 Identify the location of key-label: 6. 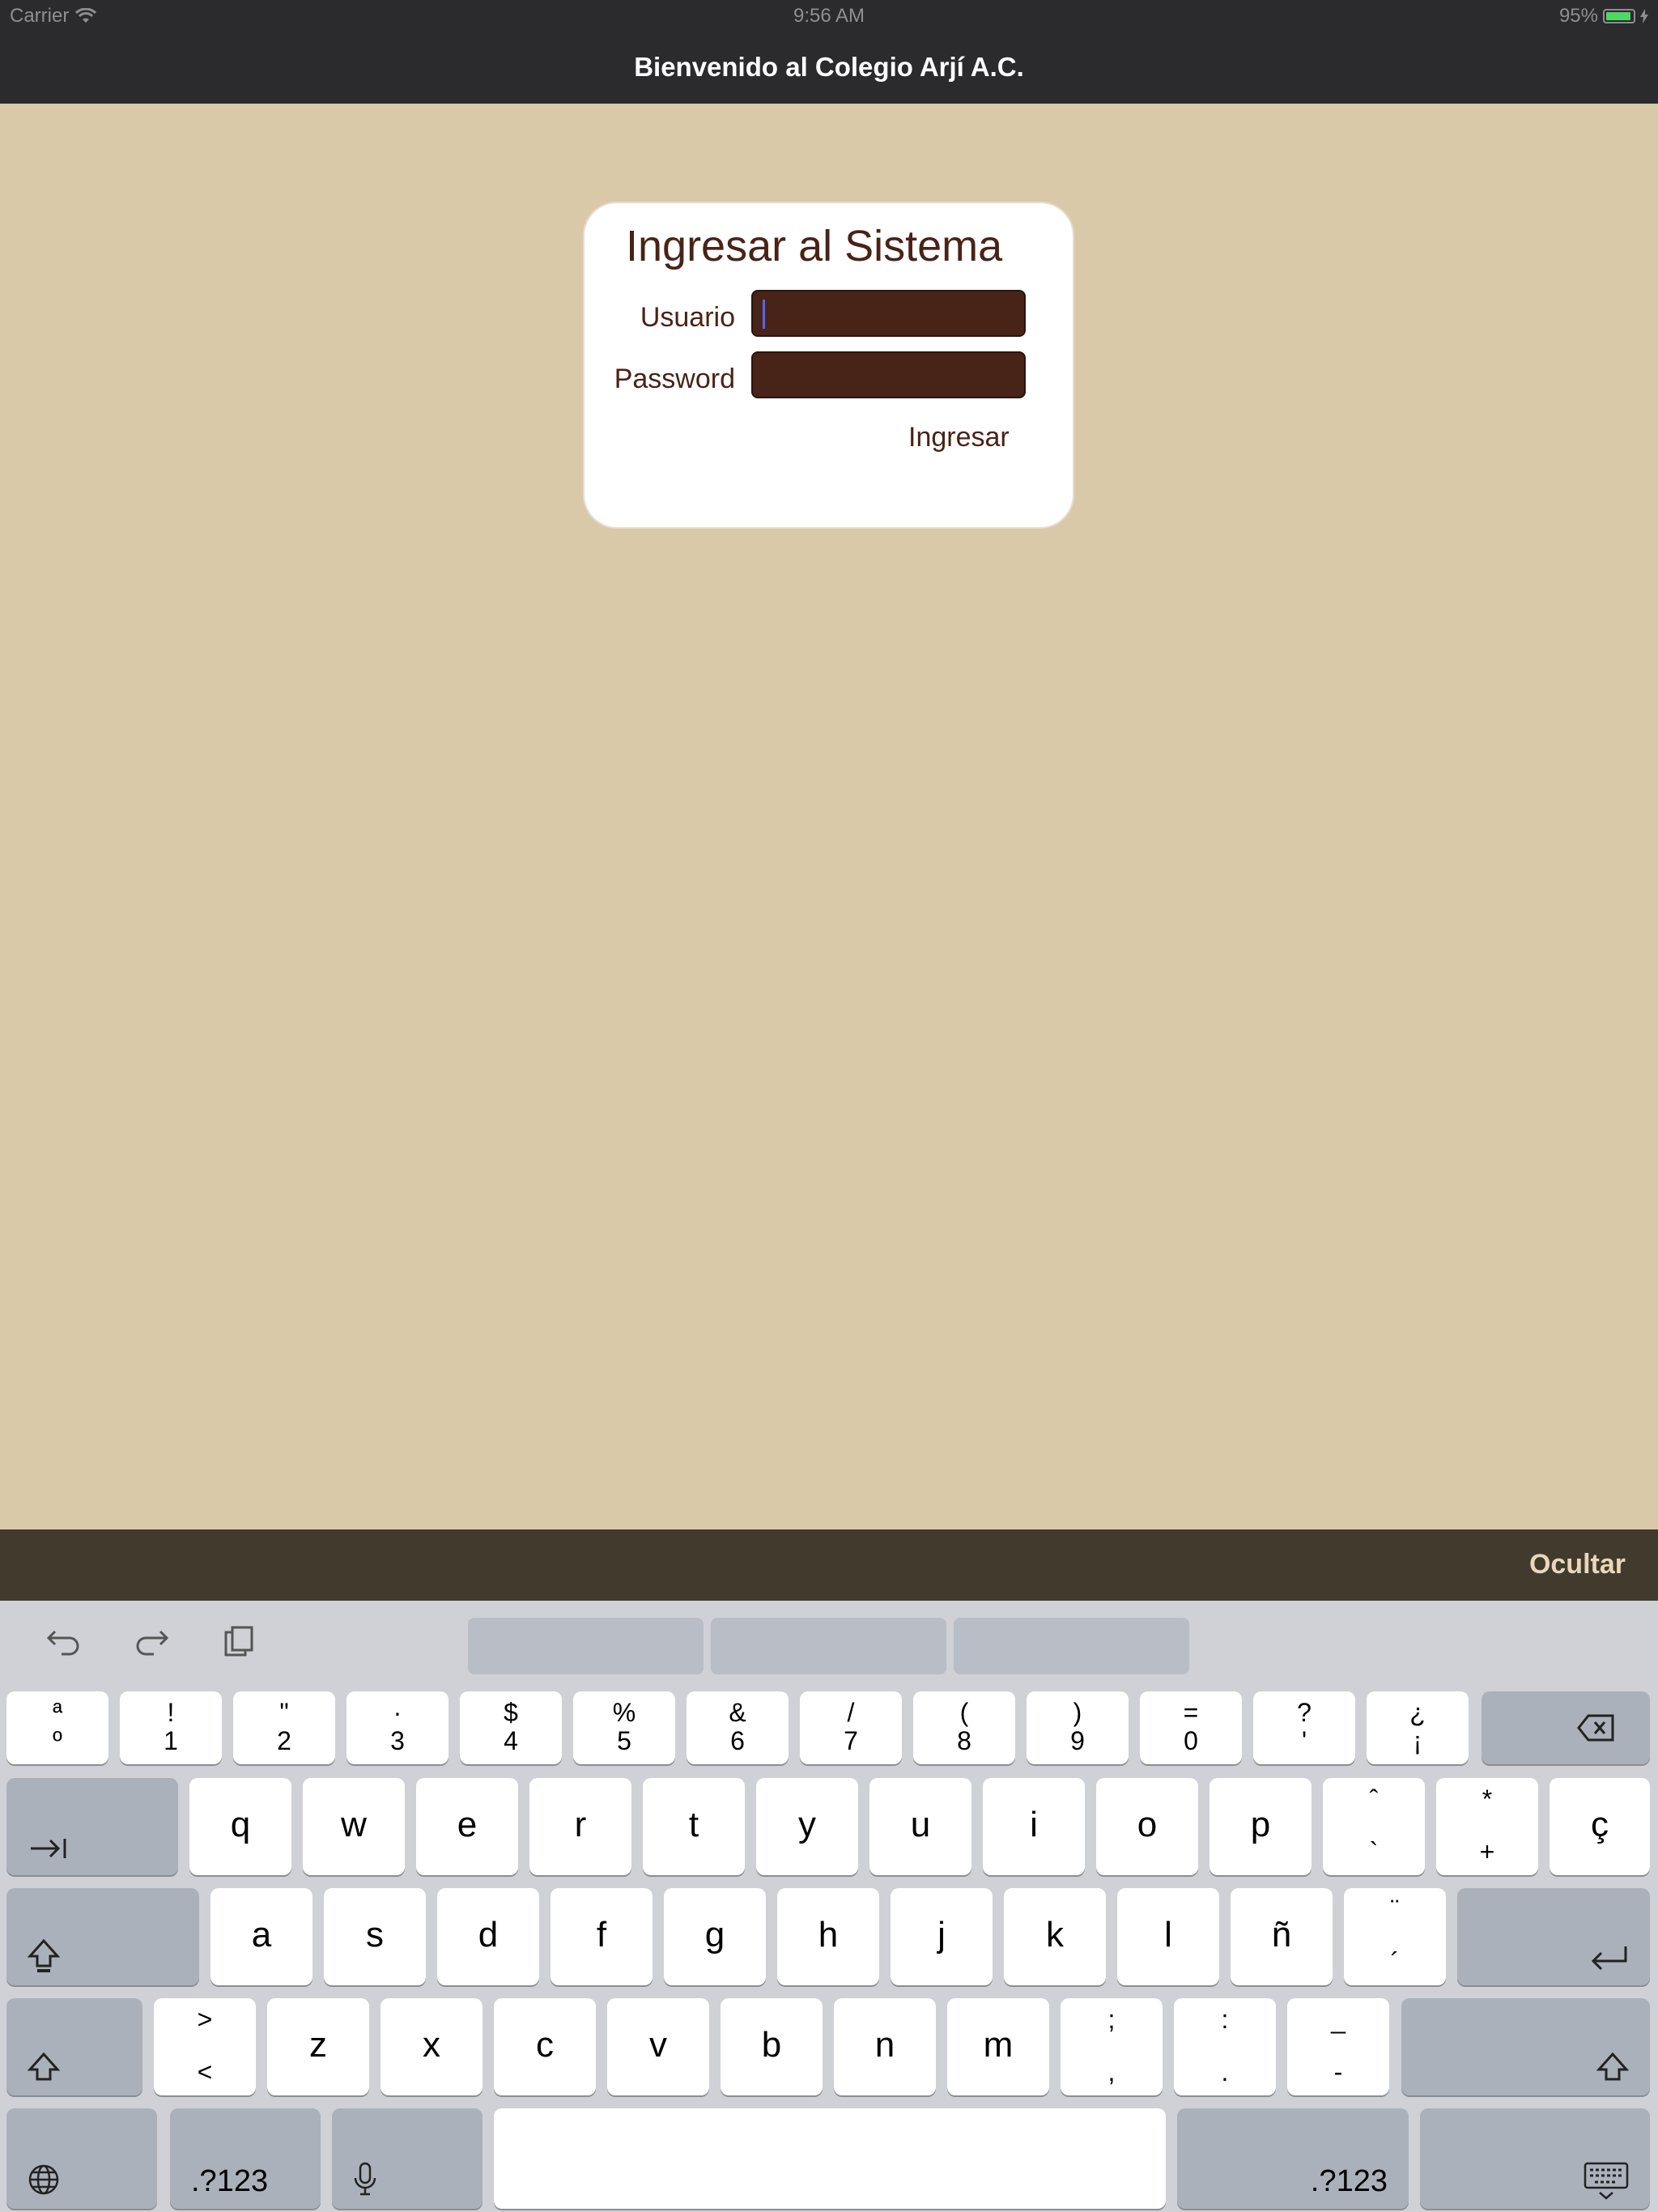
(737, 1741).